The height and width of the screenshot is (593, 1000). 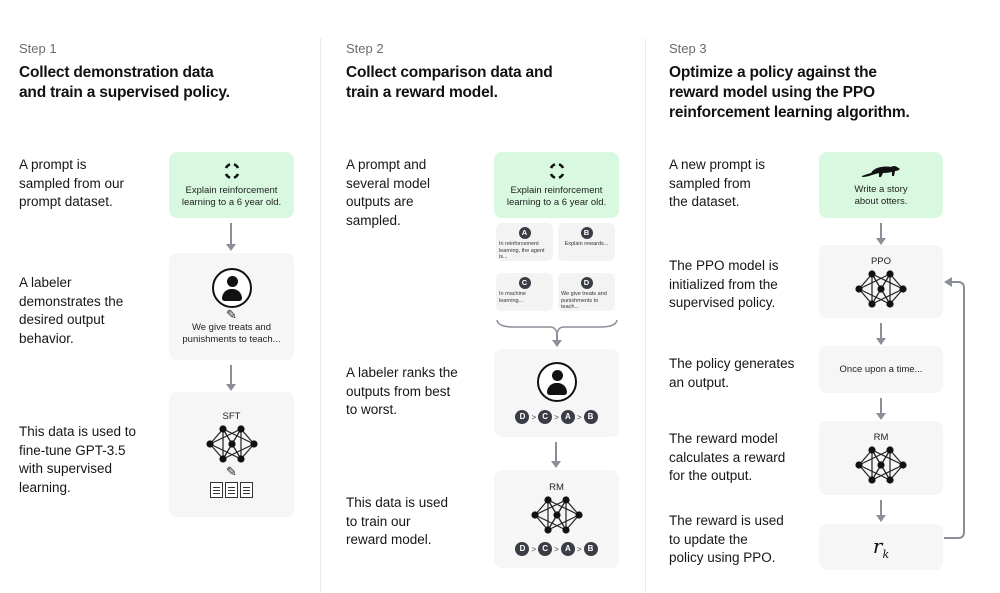 I want to click on desc-line: A labeler ranks the, so click(x=402, y=372).